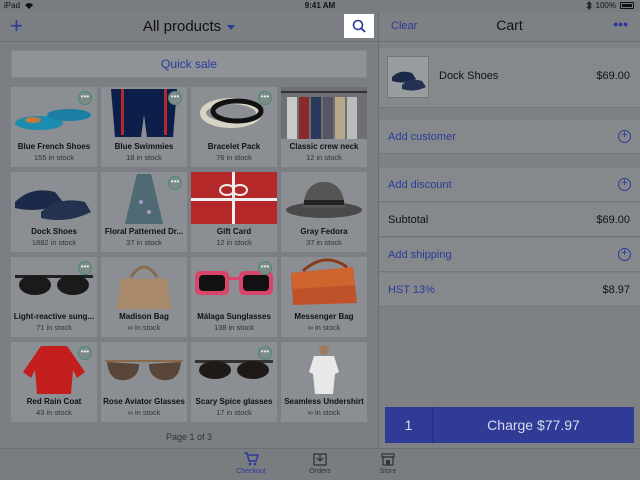 The height and width of the screenshot is (480, 640). What do you see at coordinates (144, 283) in the screenshot?
I see `product-image-madison-bag` at bounding box center [144, 283].